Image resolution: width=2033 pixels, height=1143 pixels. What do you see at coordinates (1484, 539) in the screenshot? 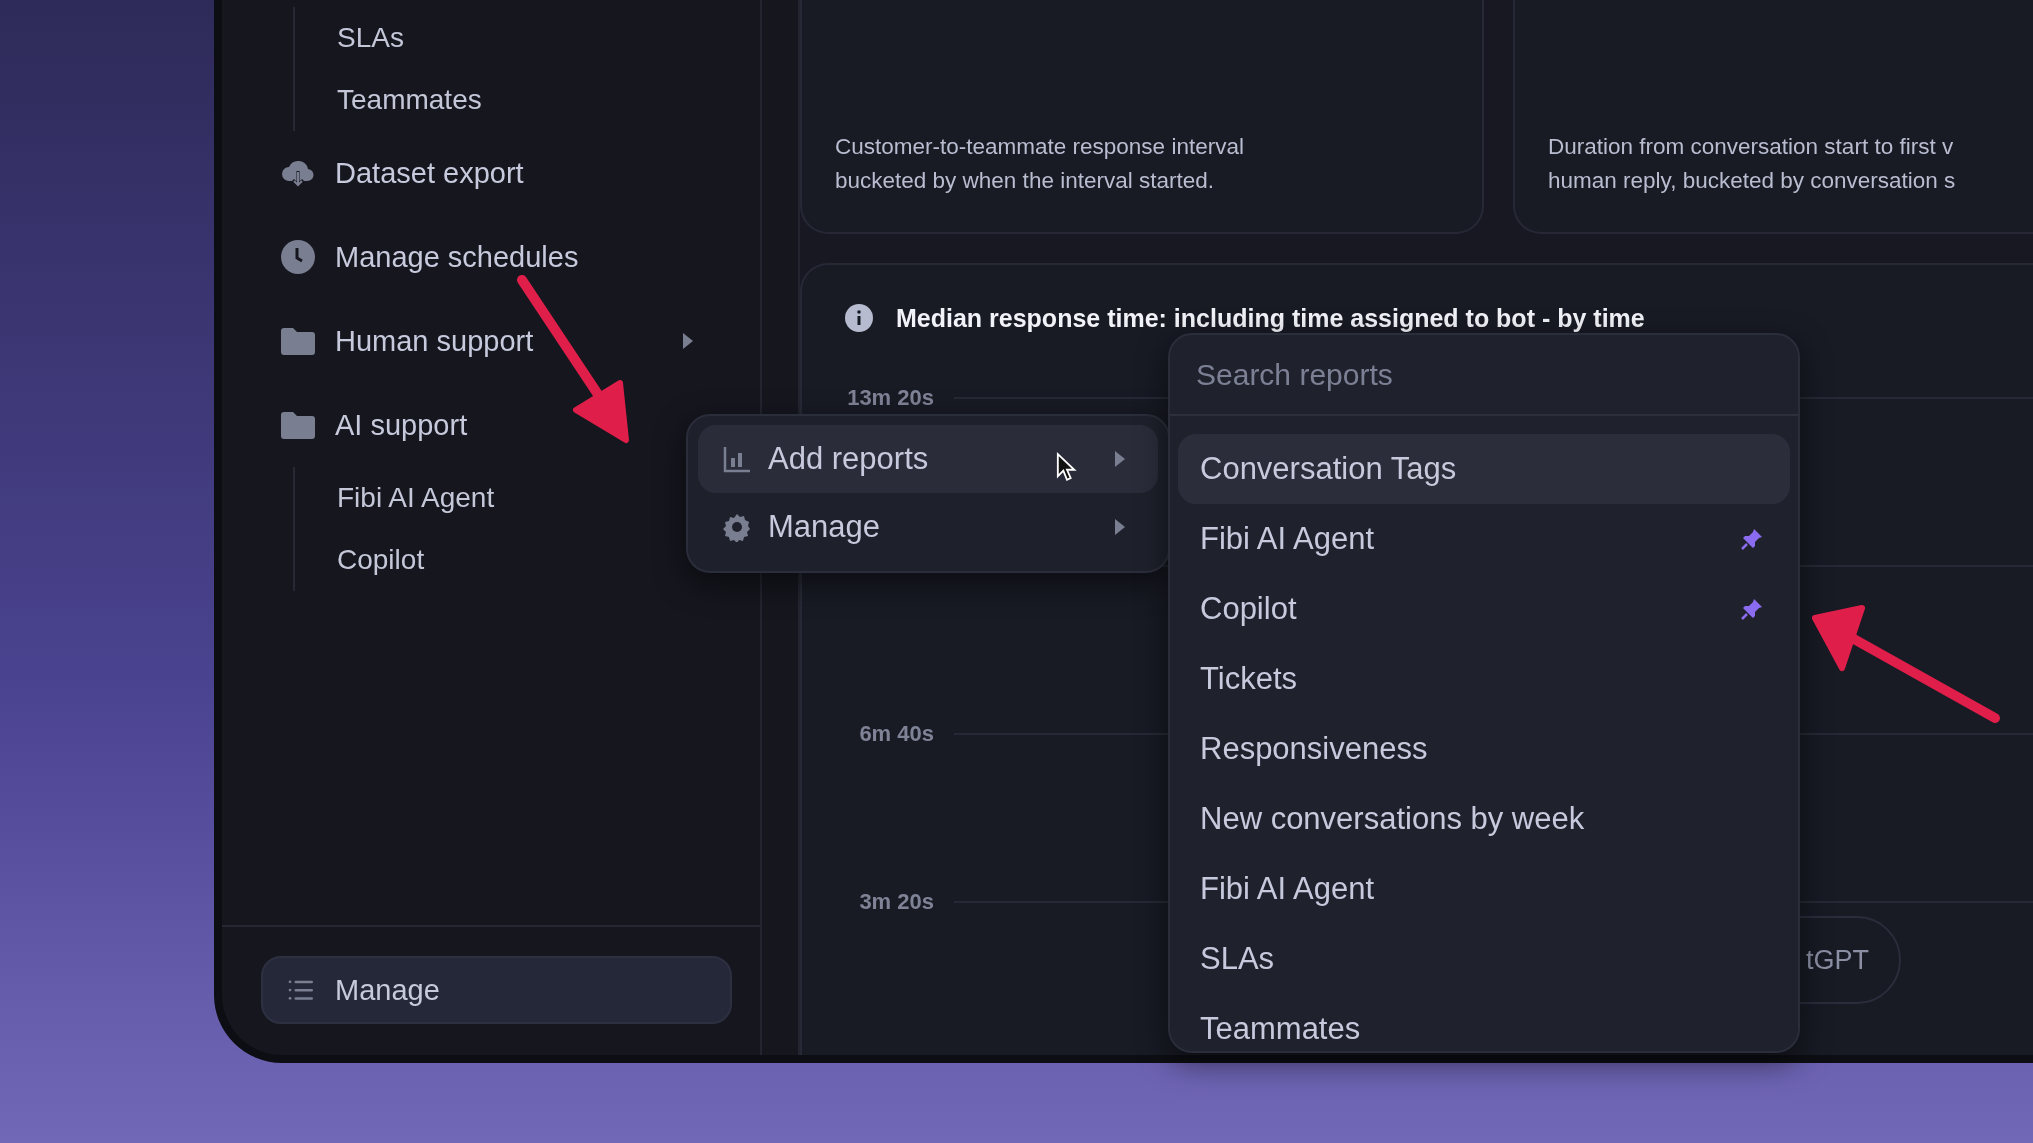
I see `menu-item: Fibi AI Agent` at bounding box center [1484, 539].